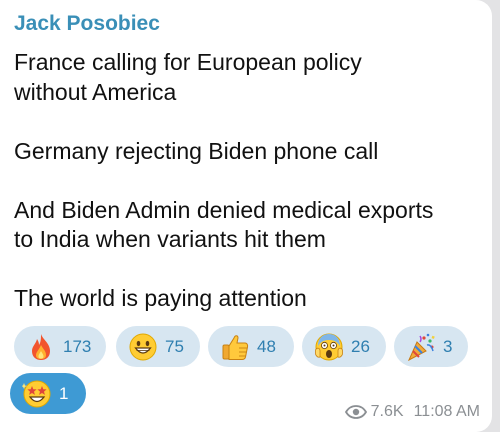 This screenshot has height=432, width=500. I want to click on reaction-party-button: 3, so click(431, 346).